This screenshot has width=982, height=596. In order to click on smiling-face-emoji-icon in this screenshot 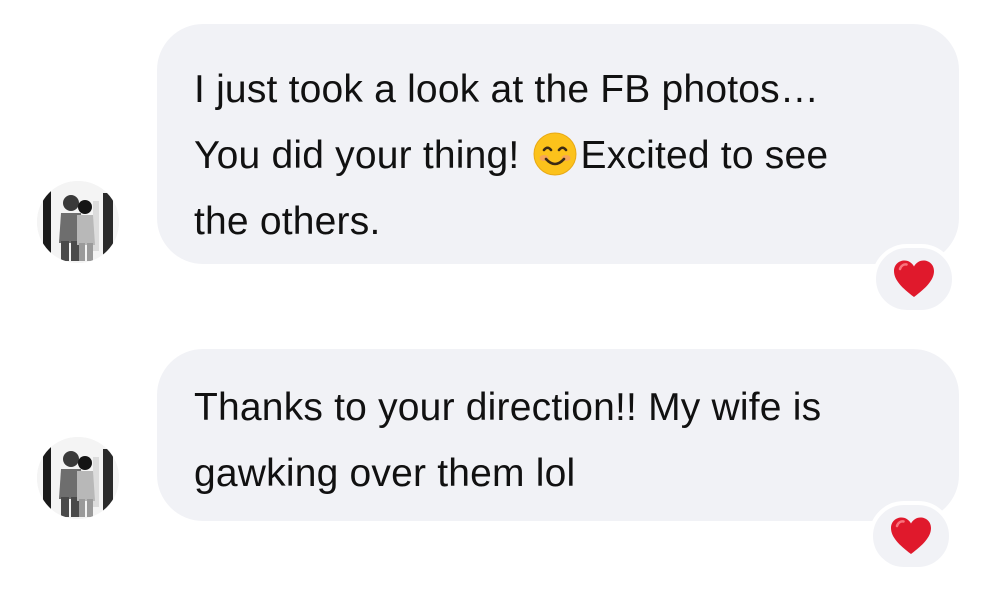, I will do `click(555, 154)`.